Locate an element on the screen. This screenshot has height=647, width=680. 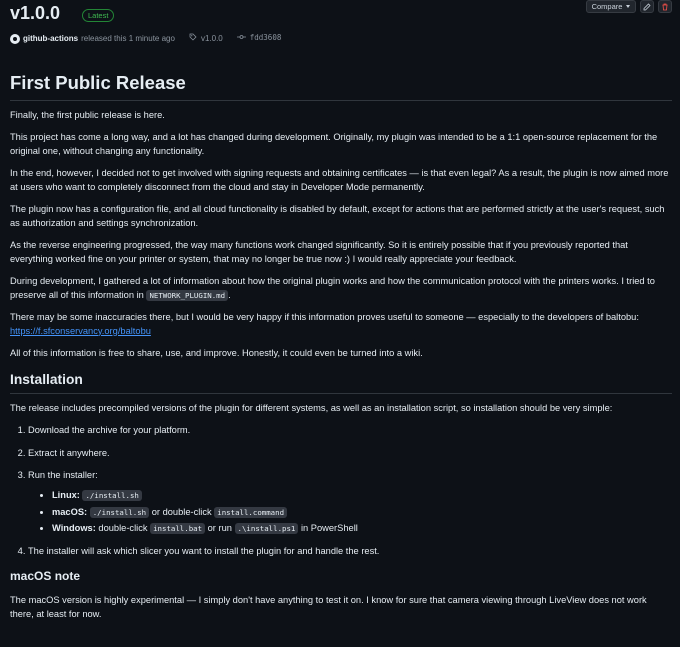
trash-icon is located at coordinates (665, 6).